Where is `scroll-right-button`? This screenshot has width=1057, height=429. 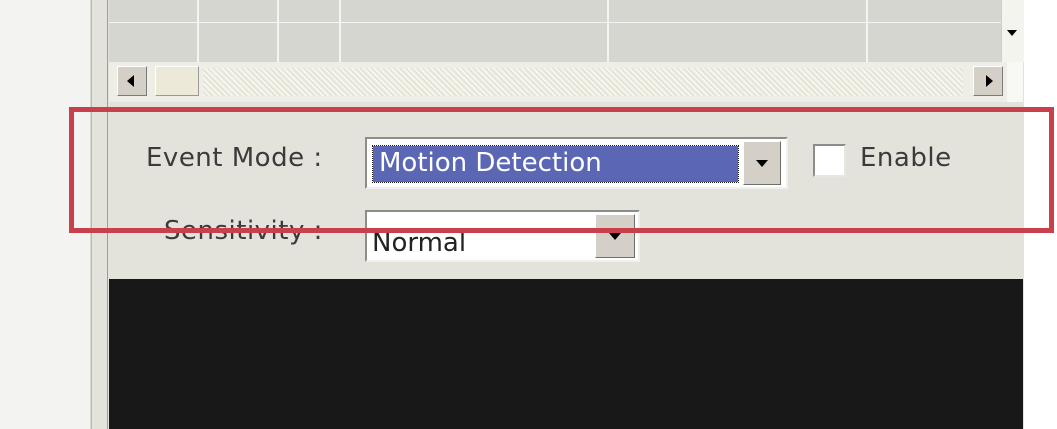
scroll-right-button is located at coordinates (988, 81).